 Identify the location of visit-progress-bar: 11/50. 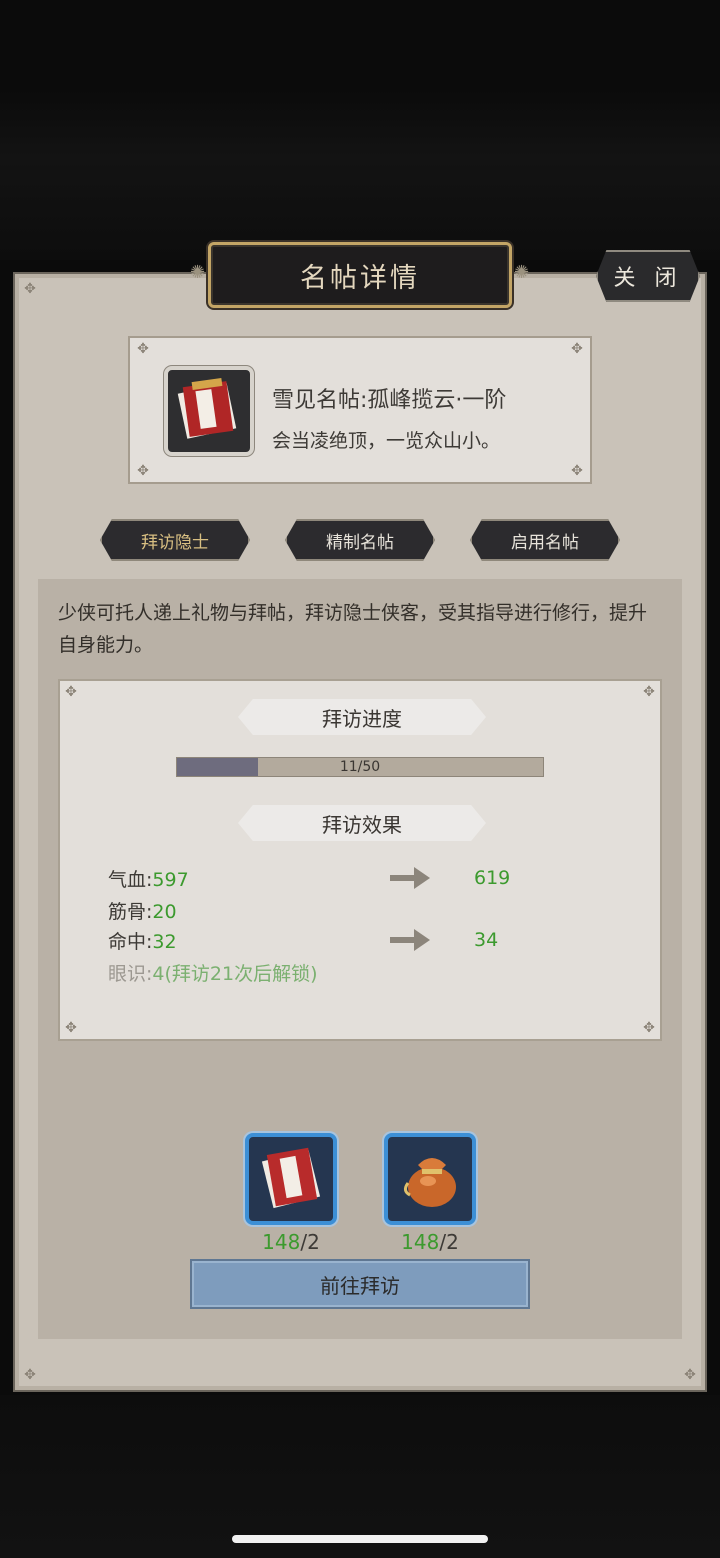
(360, 767).